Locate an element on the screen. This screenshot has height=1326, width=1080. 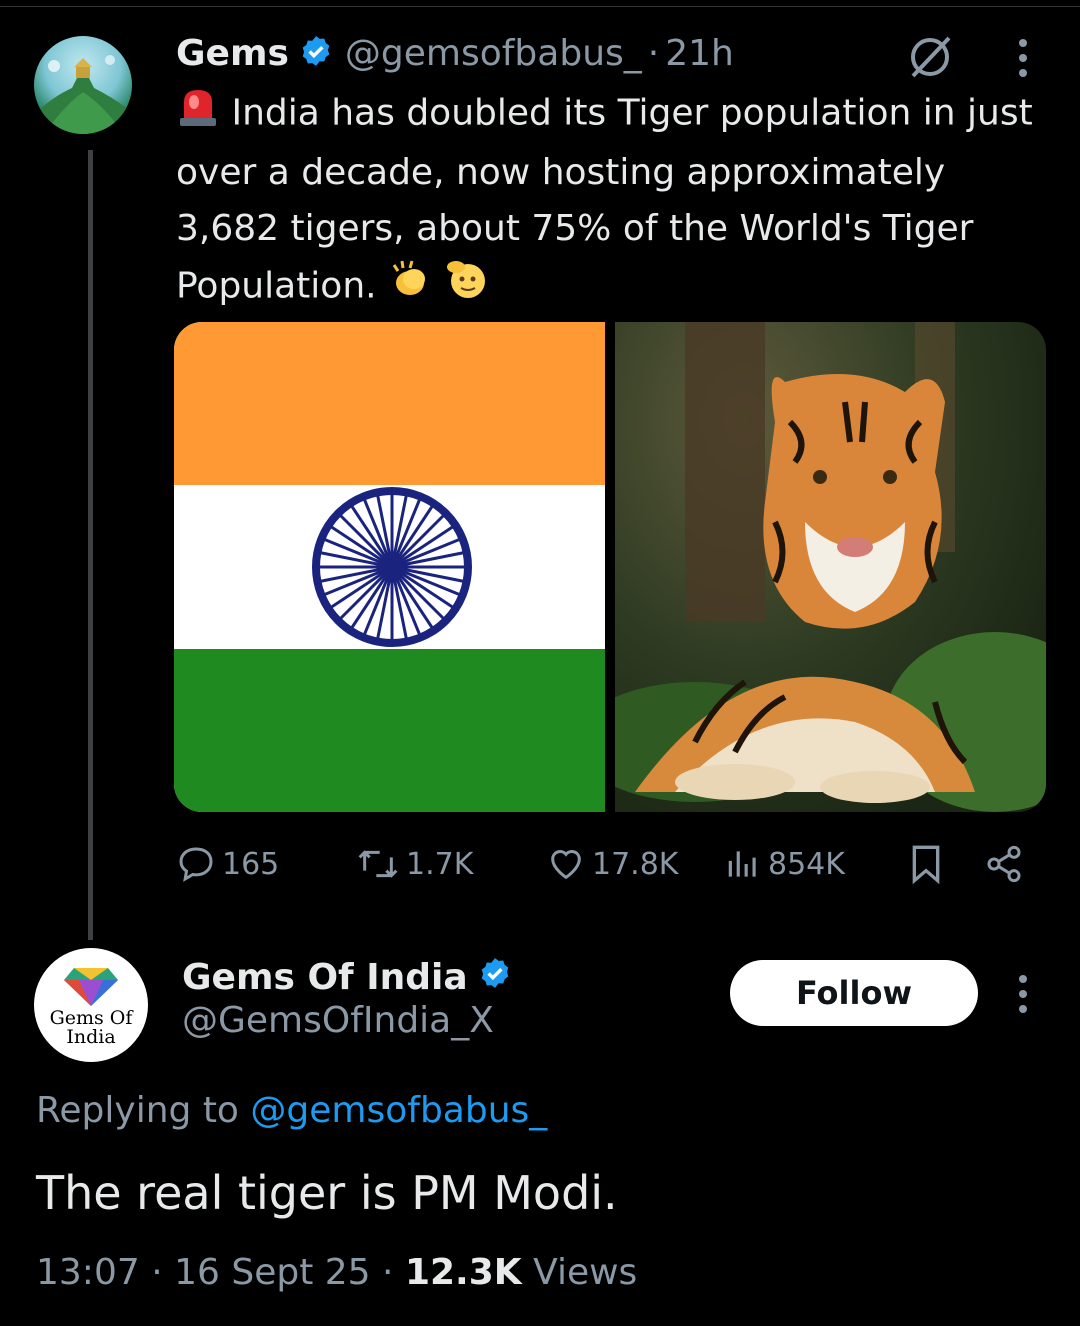
replying-to-line: Replying to @gemsofbabus_ is located at coordinates (291, 1110).